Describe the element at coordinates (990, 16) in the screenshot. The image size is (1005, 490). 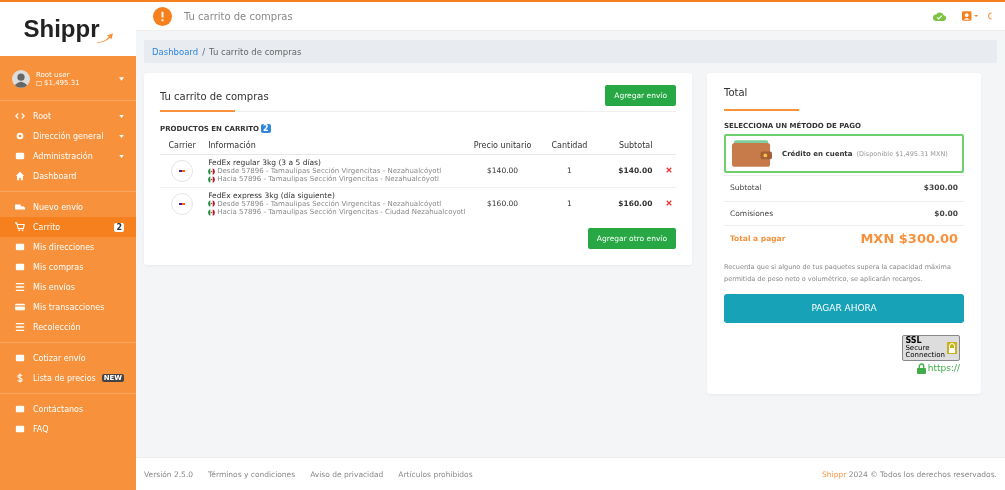
I see `loading-icon` at that location.